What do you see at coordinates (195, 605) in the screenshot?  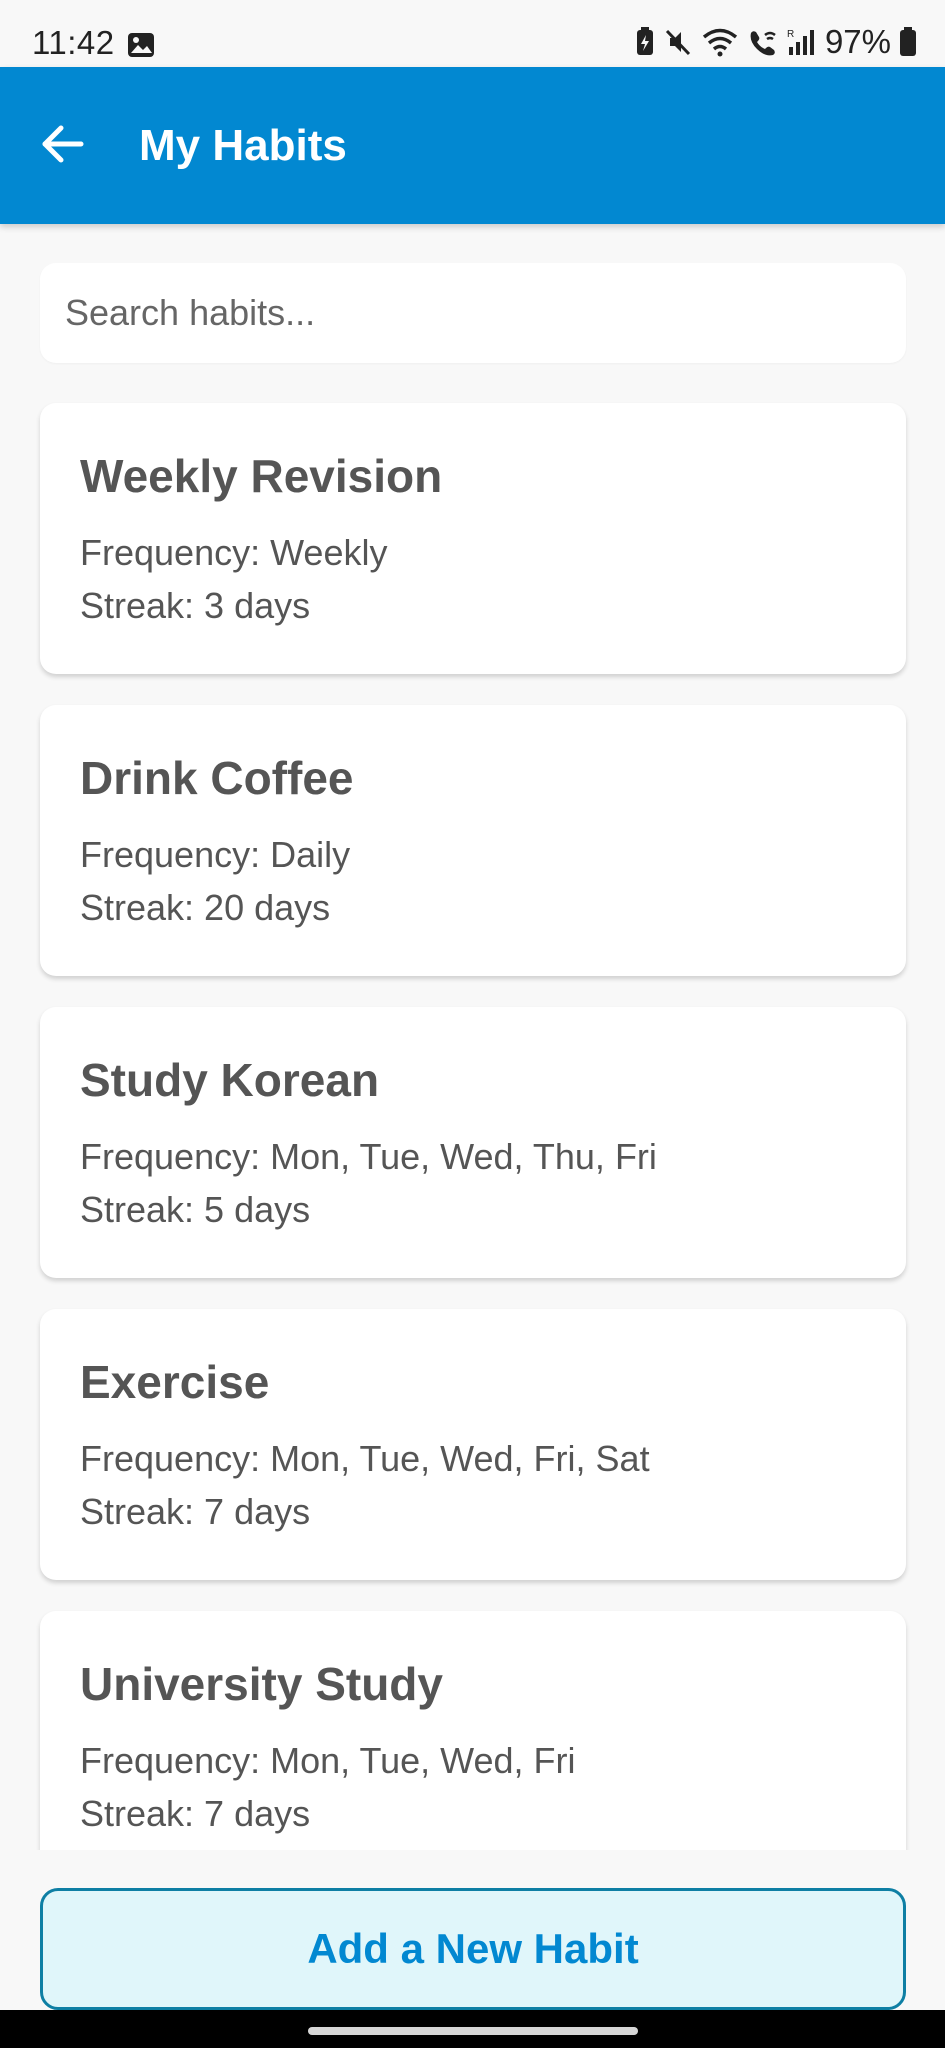 I see `habit-streak: Streak: 3 days` at bounding box center [195, 605].